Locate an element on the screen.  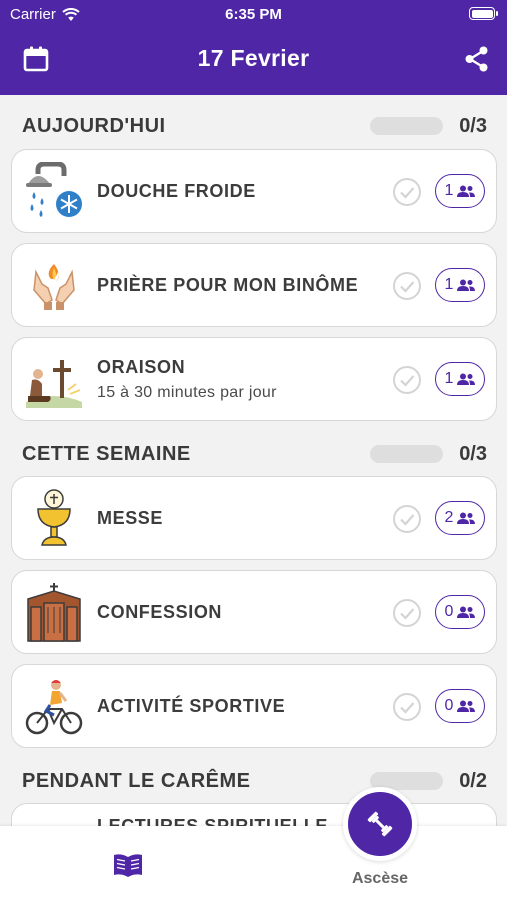
status-time: 6:35 PM is located at coordinates (253, 14).